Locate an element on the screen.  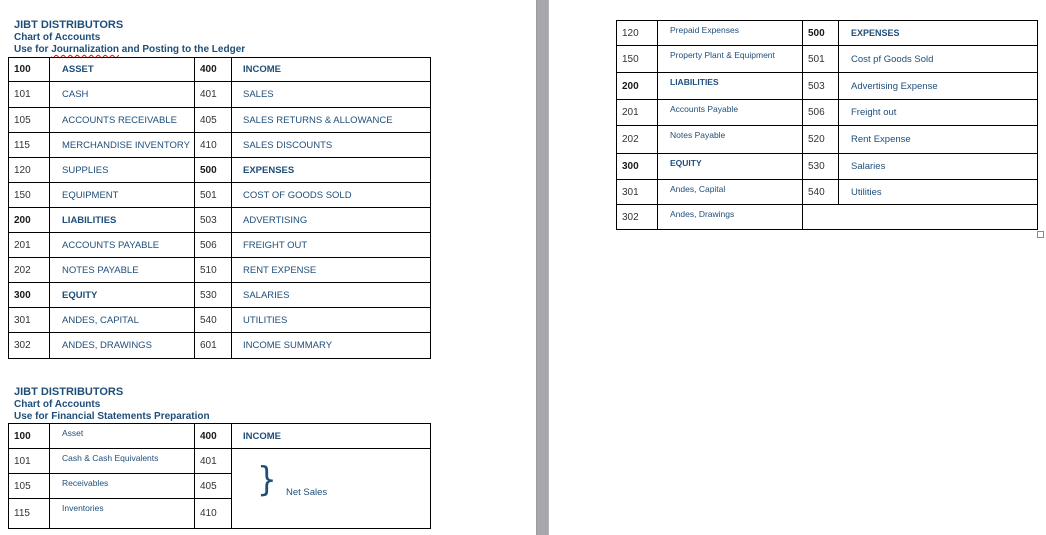
table-row: 200 LIABILITIES 503 ADVERTISING is located at coordinates (219, 220).